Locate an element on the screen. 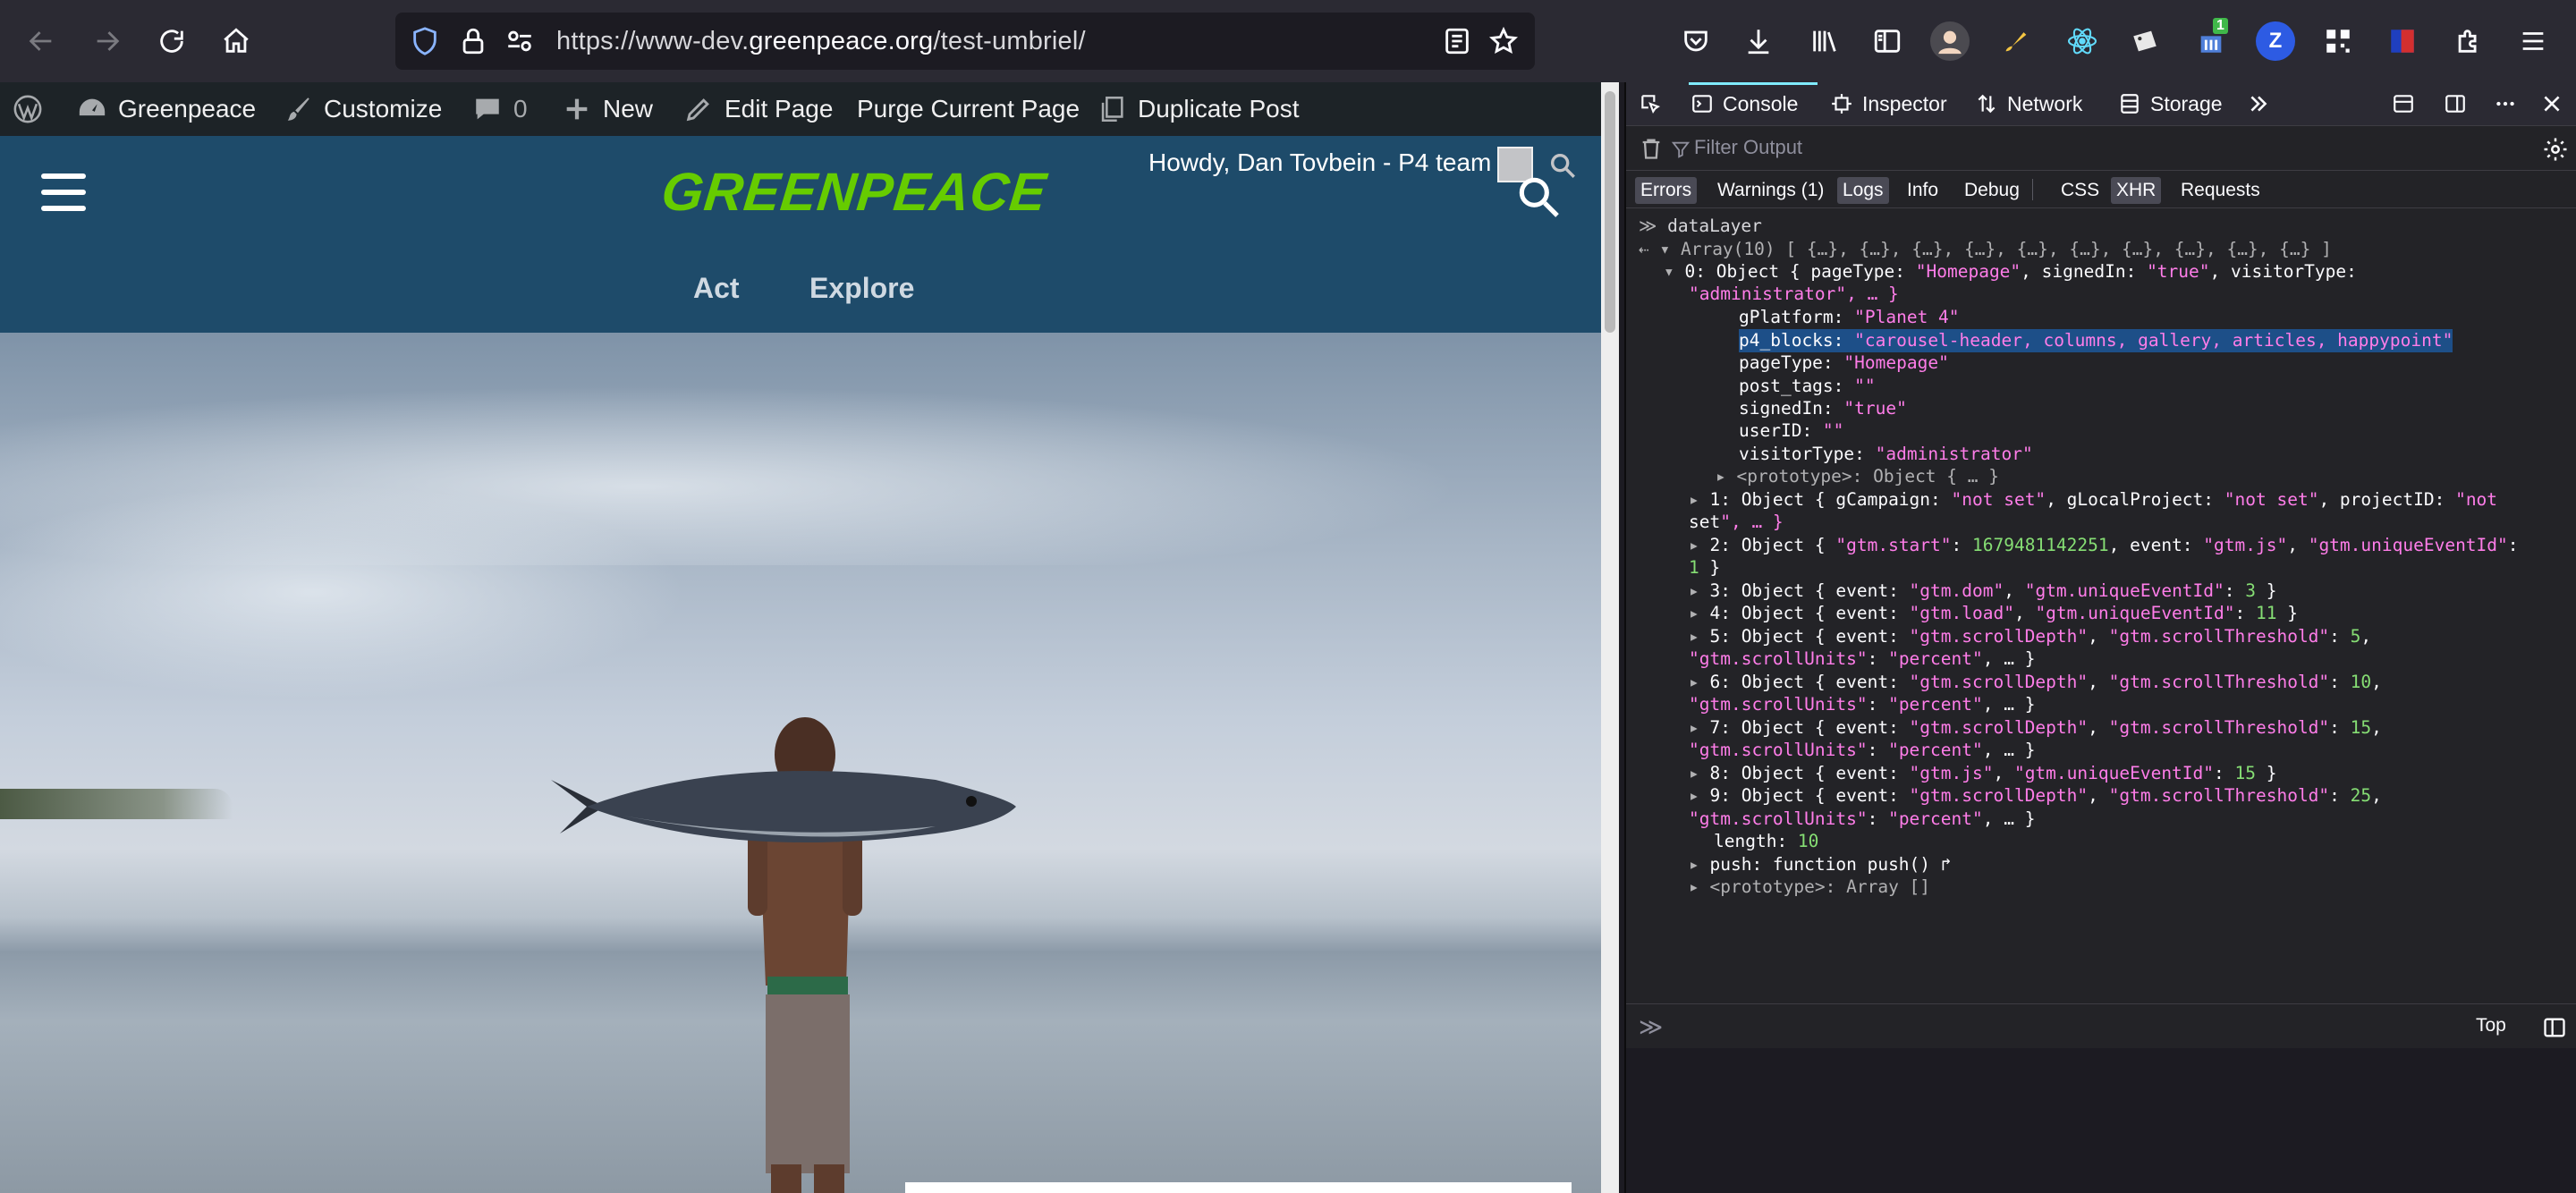 The image size is (2576, 1193). trash-icon is located at coordinates (1651, 148).